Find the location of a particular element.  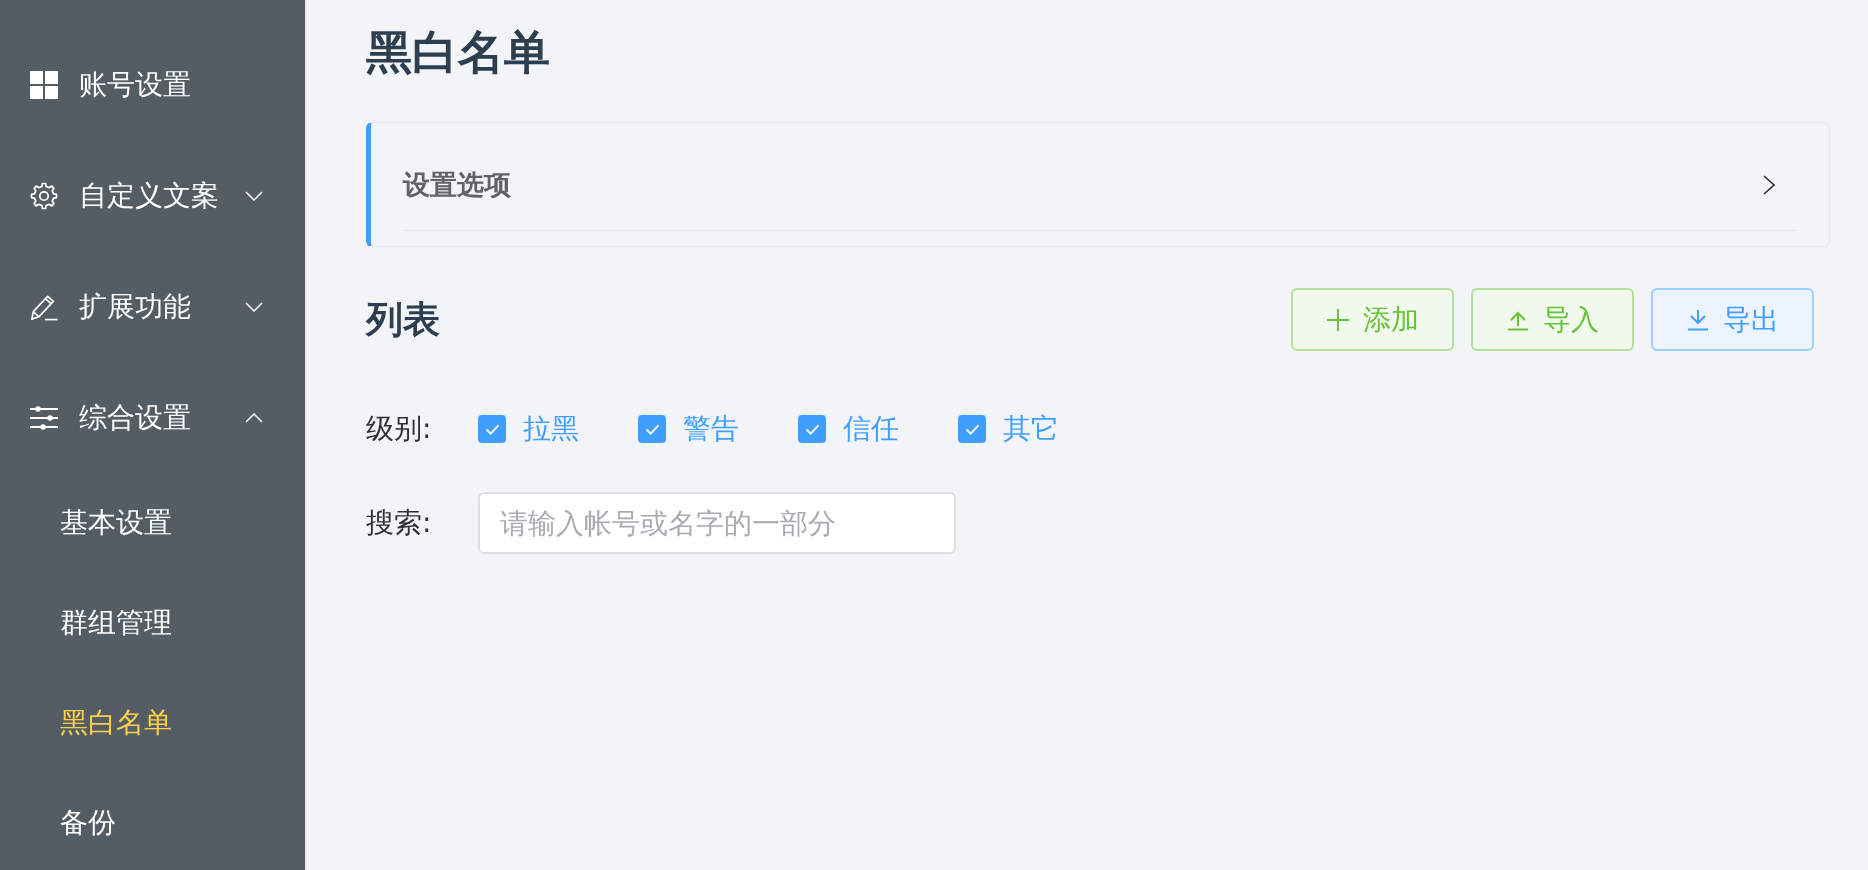

submenu-item: 群组管理 is located at coordinates (116, 623).